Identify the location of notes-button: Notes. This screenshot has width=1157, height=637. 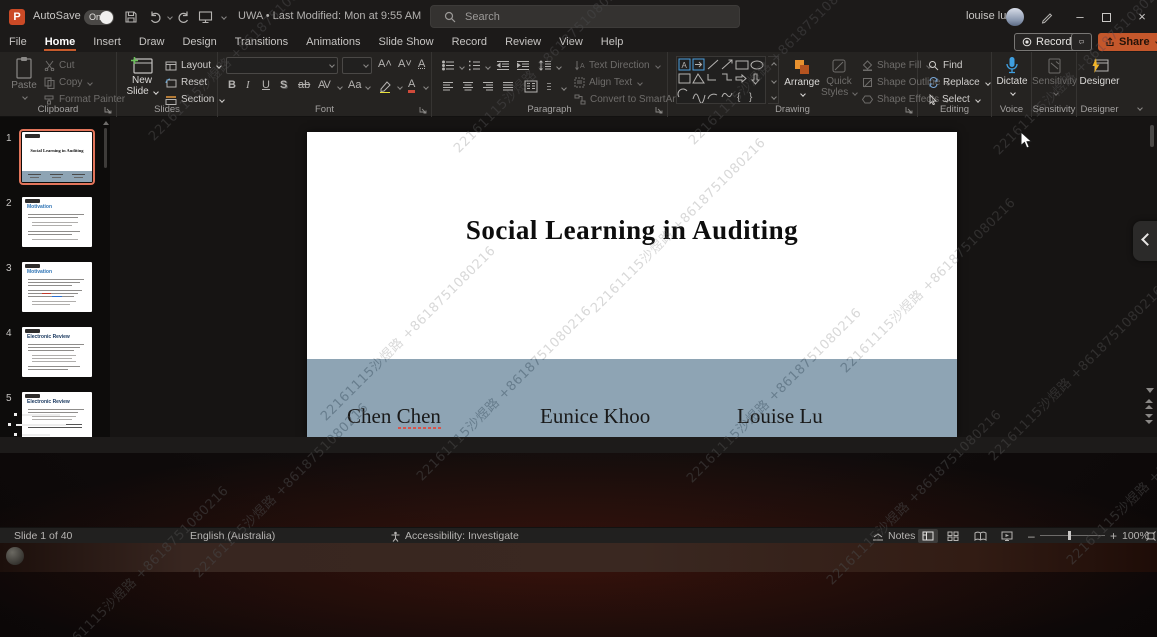
(901, 536).